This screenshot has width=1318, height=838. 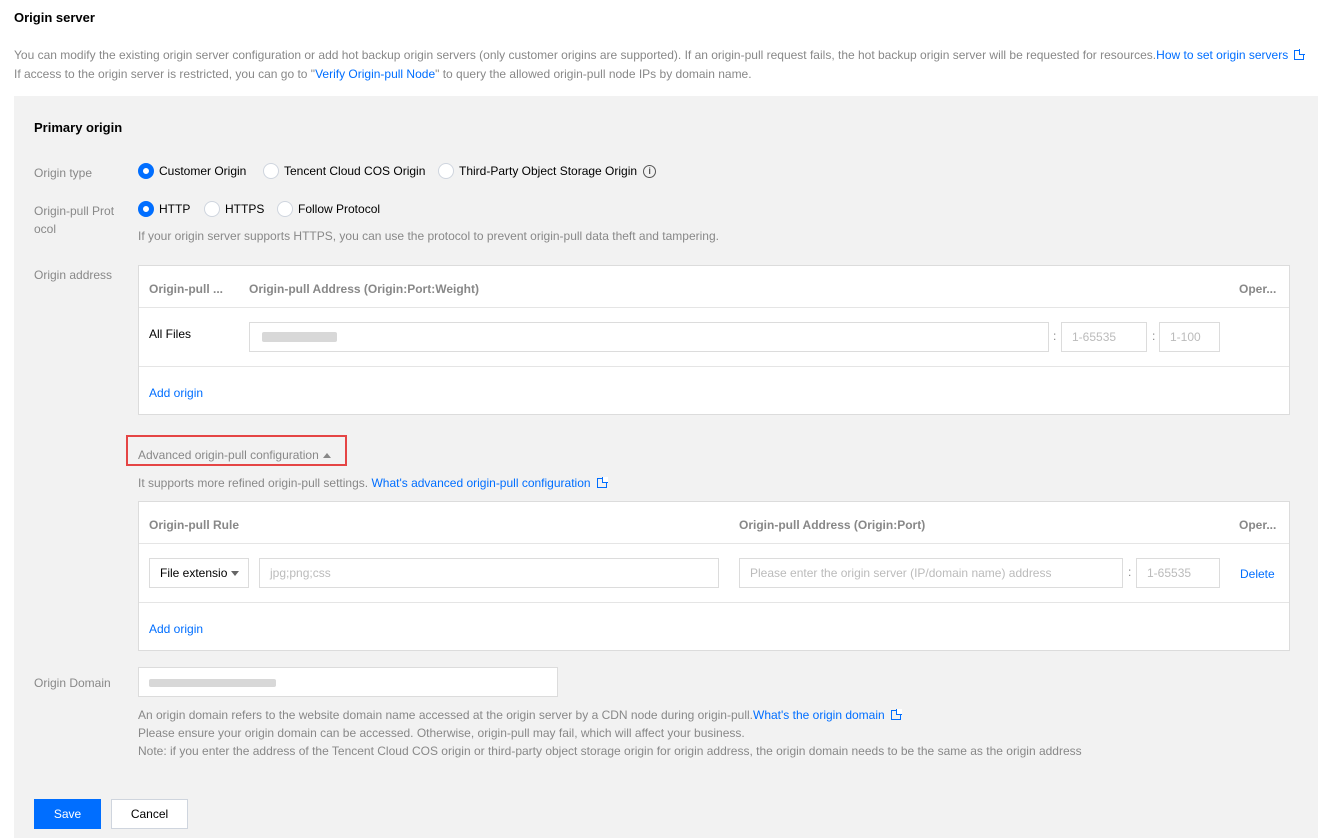 I want to click on column-header: Origin-pull Address (Origin:Port:Weight), so click(x=364, y=289).